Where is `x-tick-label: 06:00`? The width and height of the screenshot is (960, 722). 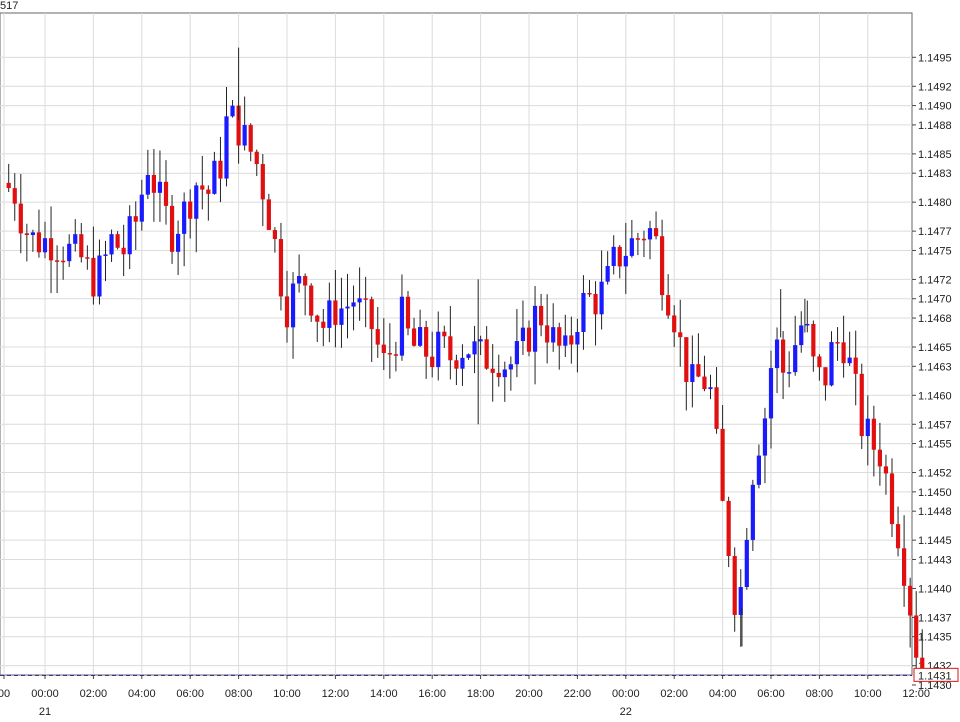 x-tick-label: 06:00 is located at coordinates (771, 694).